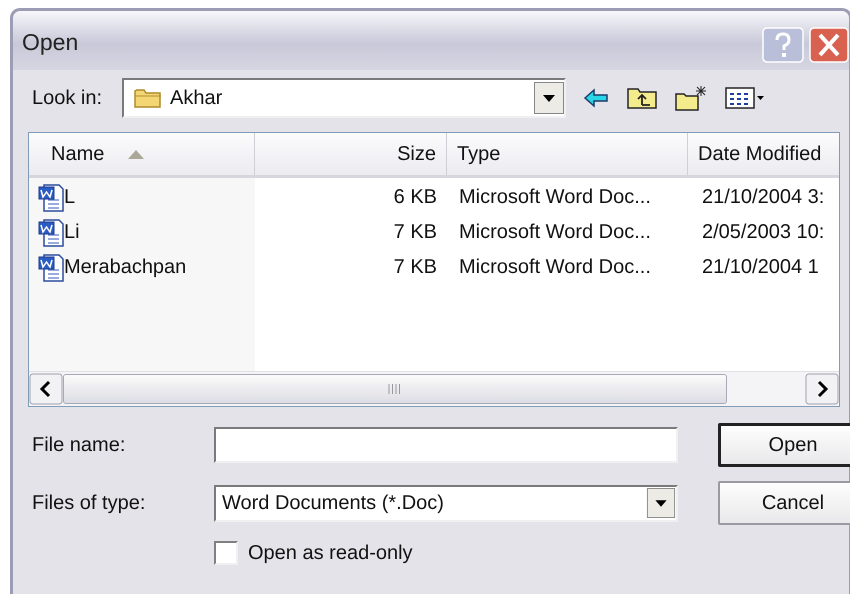 The height and width of the screenshot is (594, 850). What do you see at coordinates (691, 98) in the screenshot?
I see `new-folder-icon` at bounding box center [691, 98].